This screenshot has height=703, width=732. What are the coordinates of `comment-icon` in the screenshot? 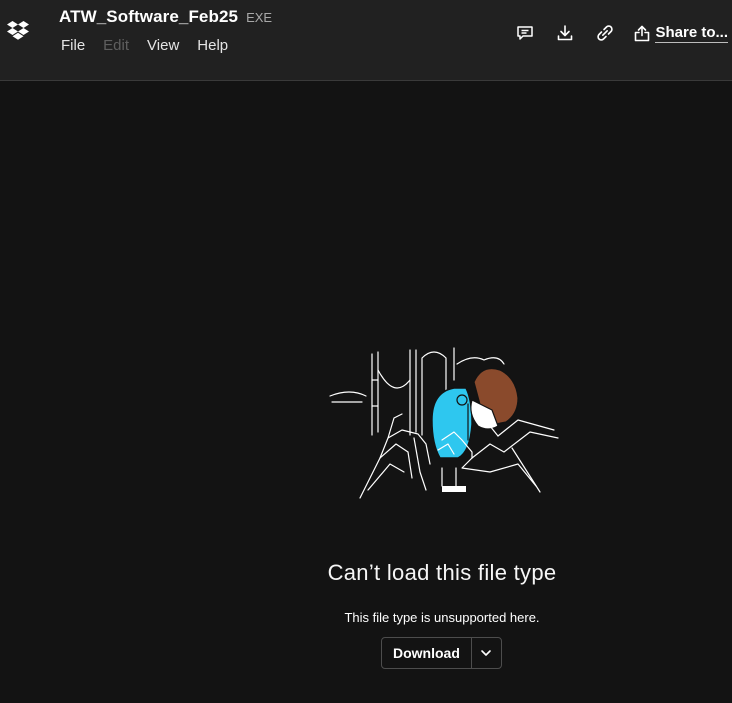 It's located at (525, 33).